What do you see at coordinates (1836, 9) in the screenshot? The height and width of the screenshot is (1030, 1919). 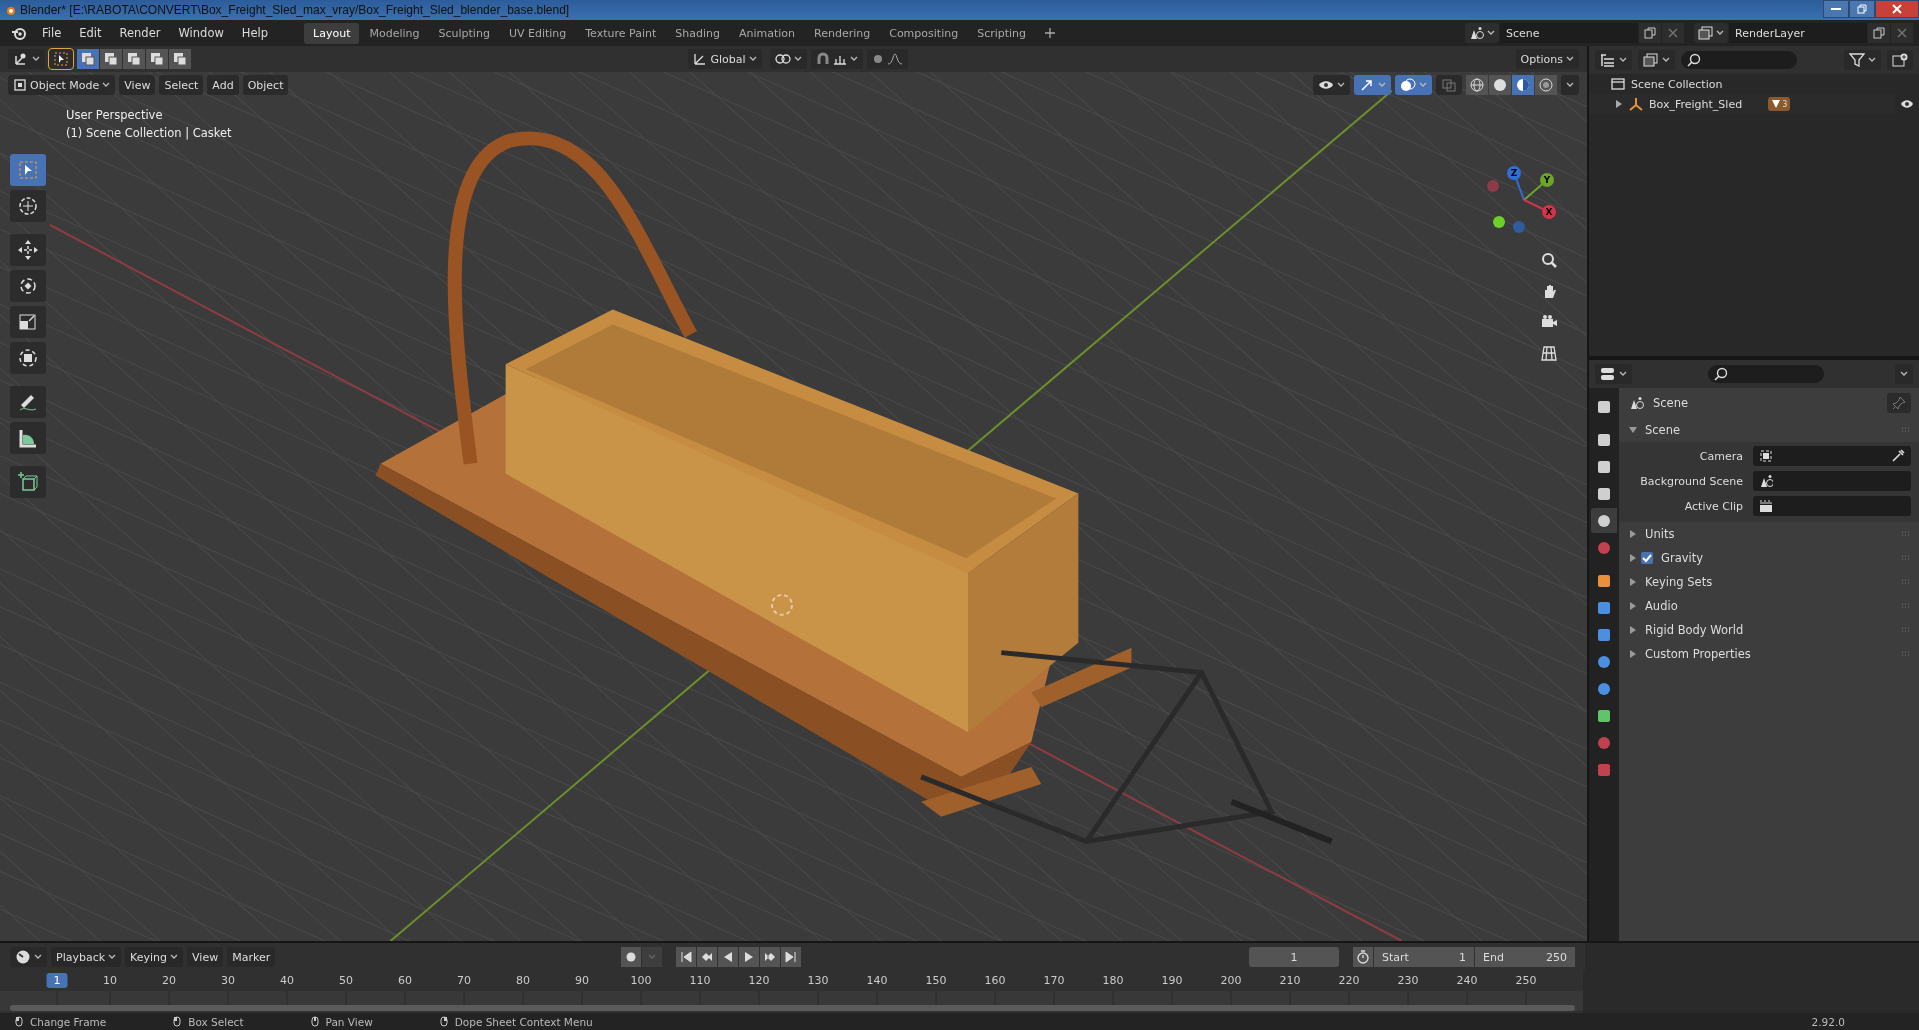 I see `minimize-button` at bounding box center [1836, 9].